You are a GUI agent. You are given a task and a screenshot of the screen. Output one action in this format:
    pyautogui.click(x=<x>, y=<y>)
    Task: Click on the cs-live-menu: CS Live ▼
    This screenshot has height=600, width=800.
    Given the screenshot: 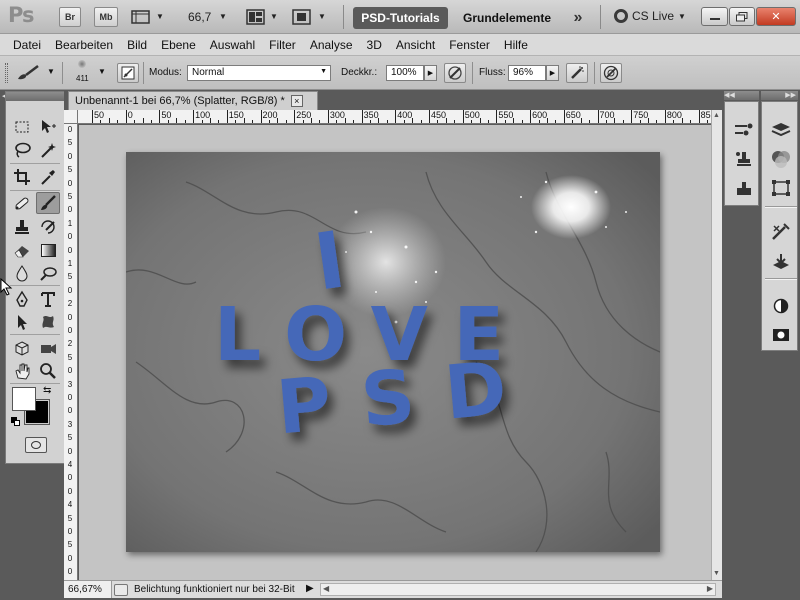 What is the action you would take?
    pyautogui.click(x=650, y=16)
    